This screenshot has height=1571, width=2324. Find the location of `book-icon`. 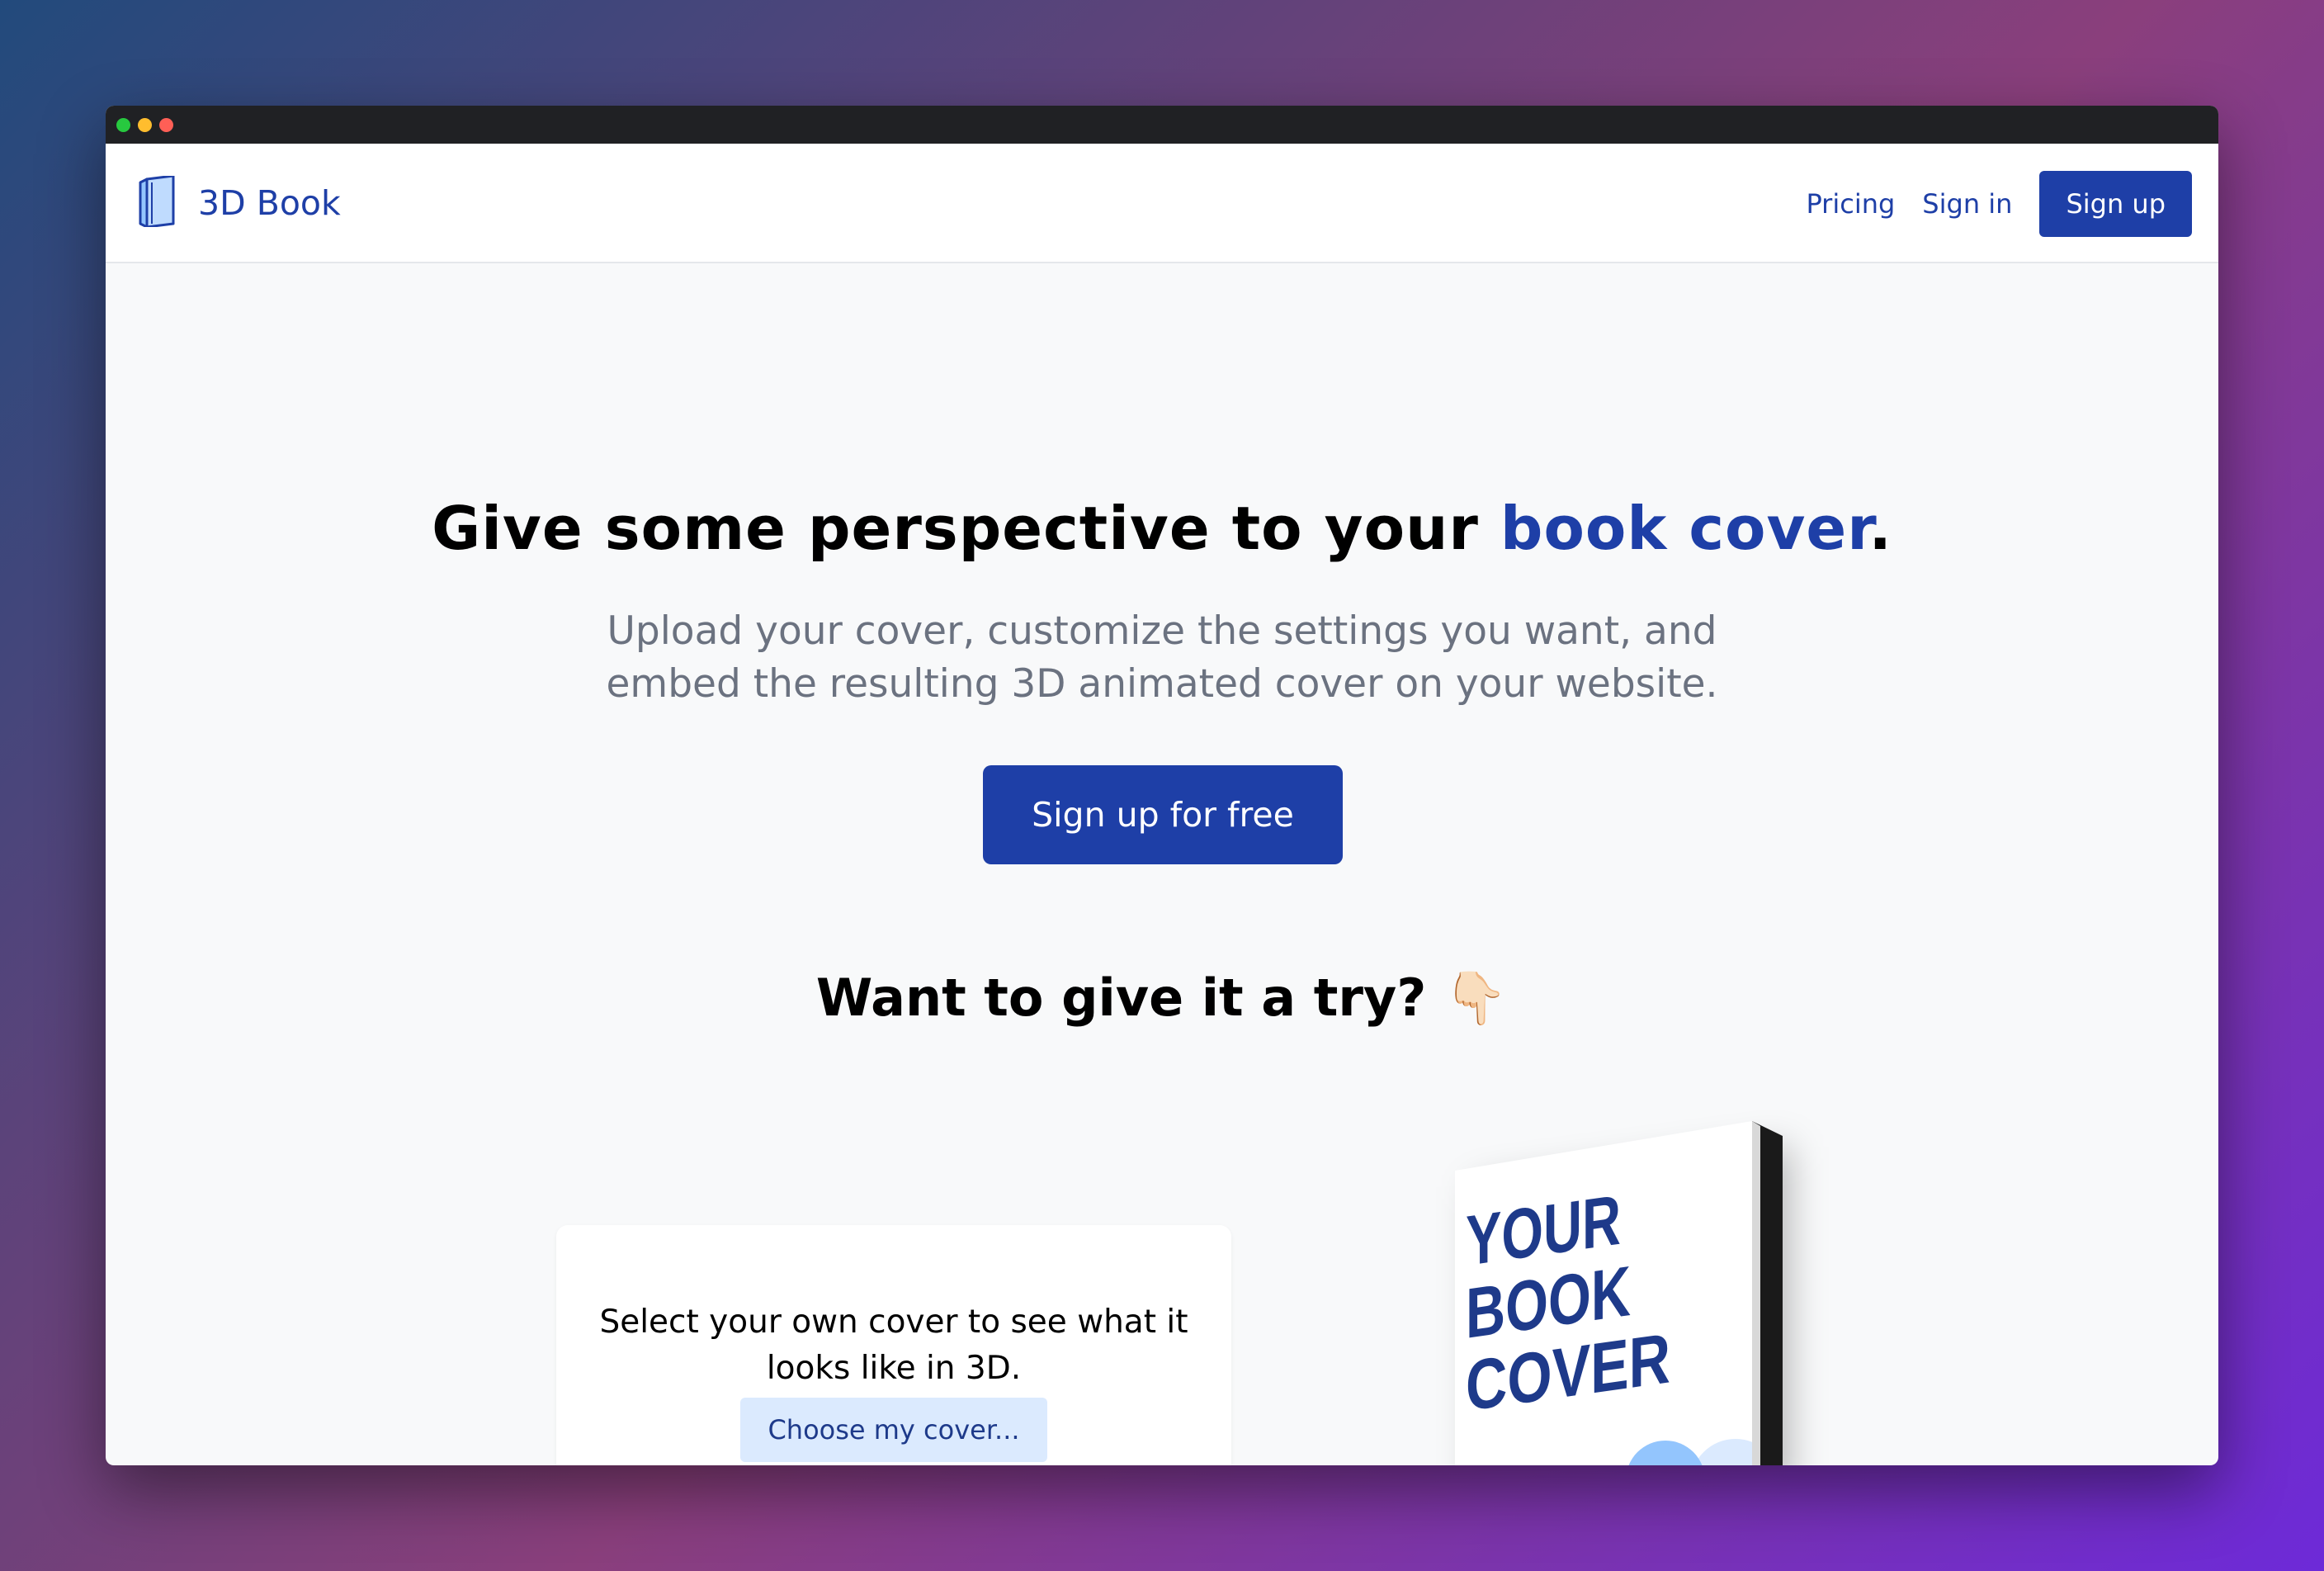

book-icon is located at coordinates (158, 202).